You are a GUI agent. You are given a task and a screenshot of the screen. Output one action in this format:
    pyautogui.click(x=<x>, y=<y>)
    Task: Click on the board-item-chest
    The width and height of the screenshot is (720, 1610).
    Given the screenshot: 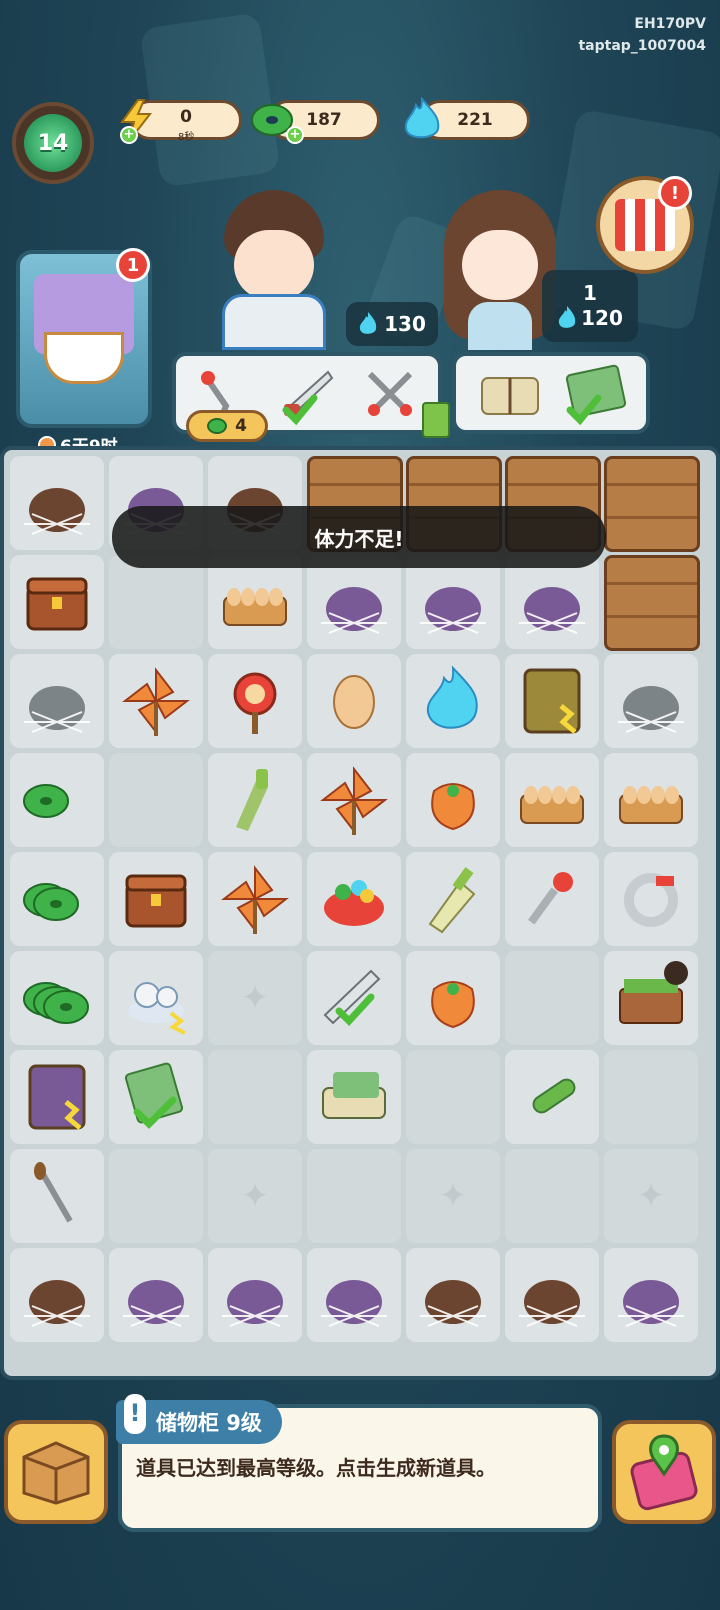 What is the action you would take?
    pyautogui.click(x=156, y=899)
    